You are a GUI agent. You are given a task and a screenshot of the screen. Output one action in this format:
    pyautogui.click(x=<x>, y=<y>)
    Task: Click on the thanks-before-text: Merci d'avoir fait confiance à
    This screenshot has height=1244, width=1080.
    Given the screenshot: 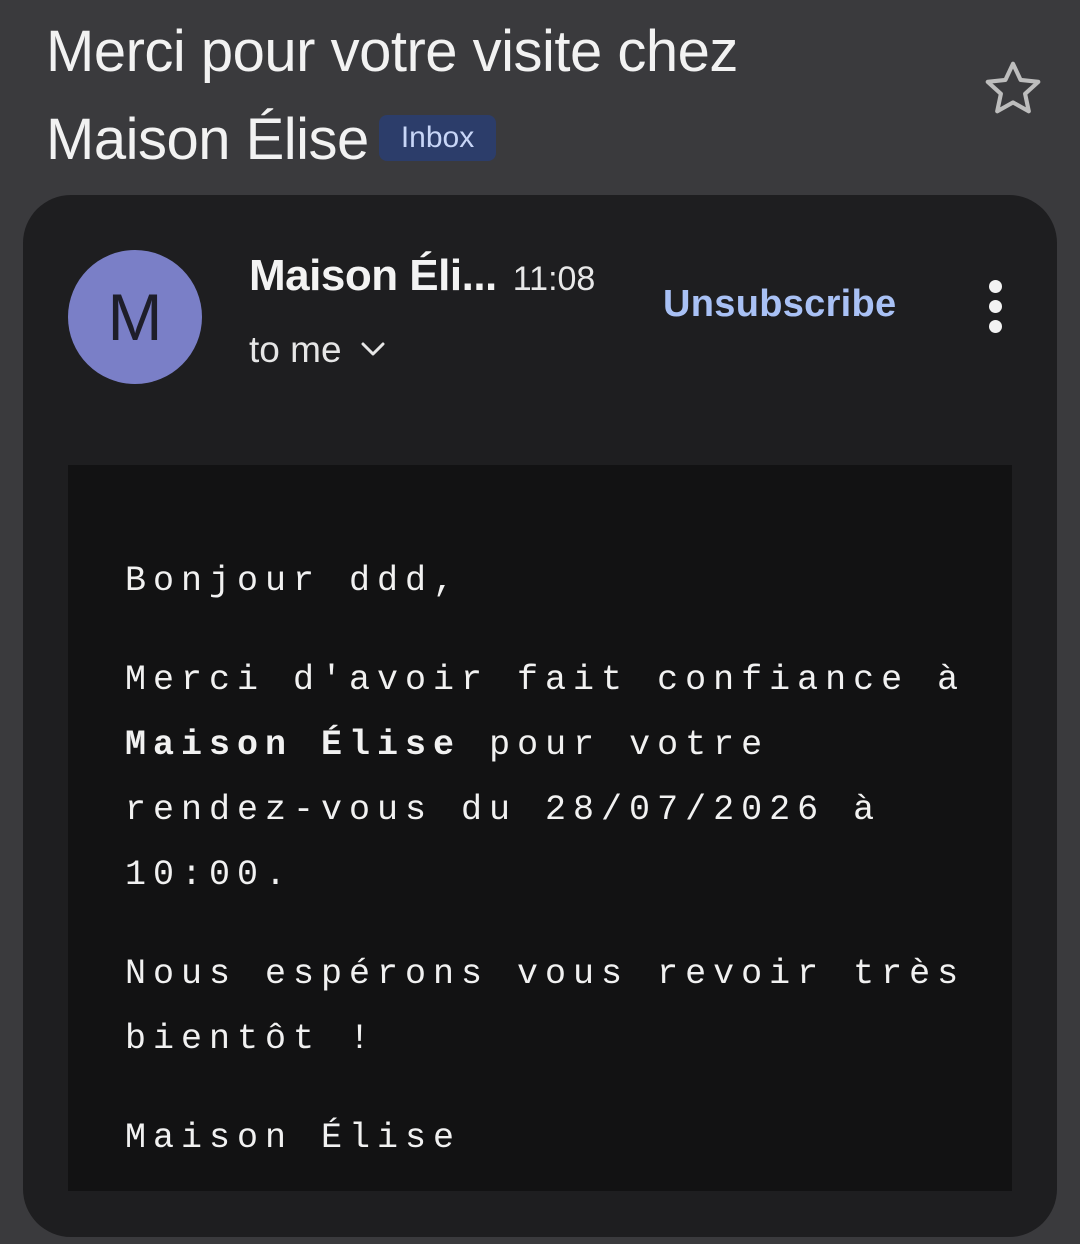 What is the action you would take?
    pyautogui.click(x=545, y=680)
    